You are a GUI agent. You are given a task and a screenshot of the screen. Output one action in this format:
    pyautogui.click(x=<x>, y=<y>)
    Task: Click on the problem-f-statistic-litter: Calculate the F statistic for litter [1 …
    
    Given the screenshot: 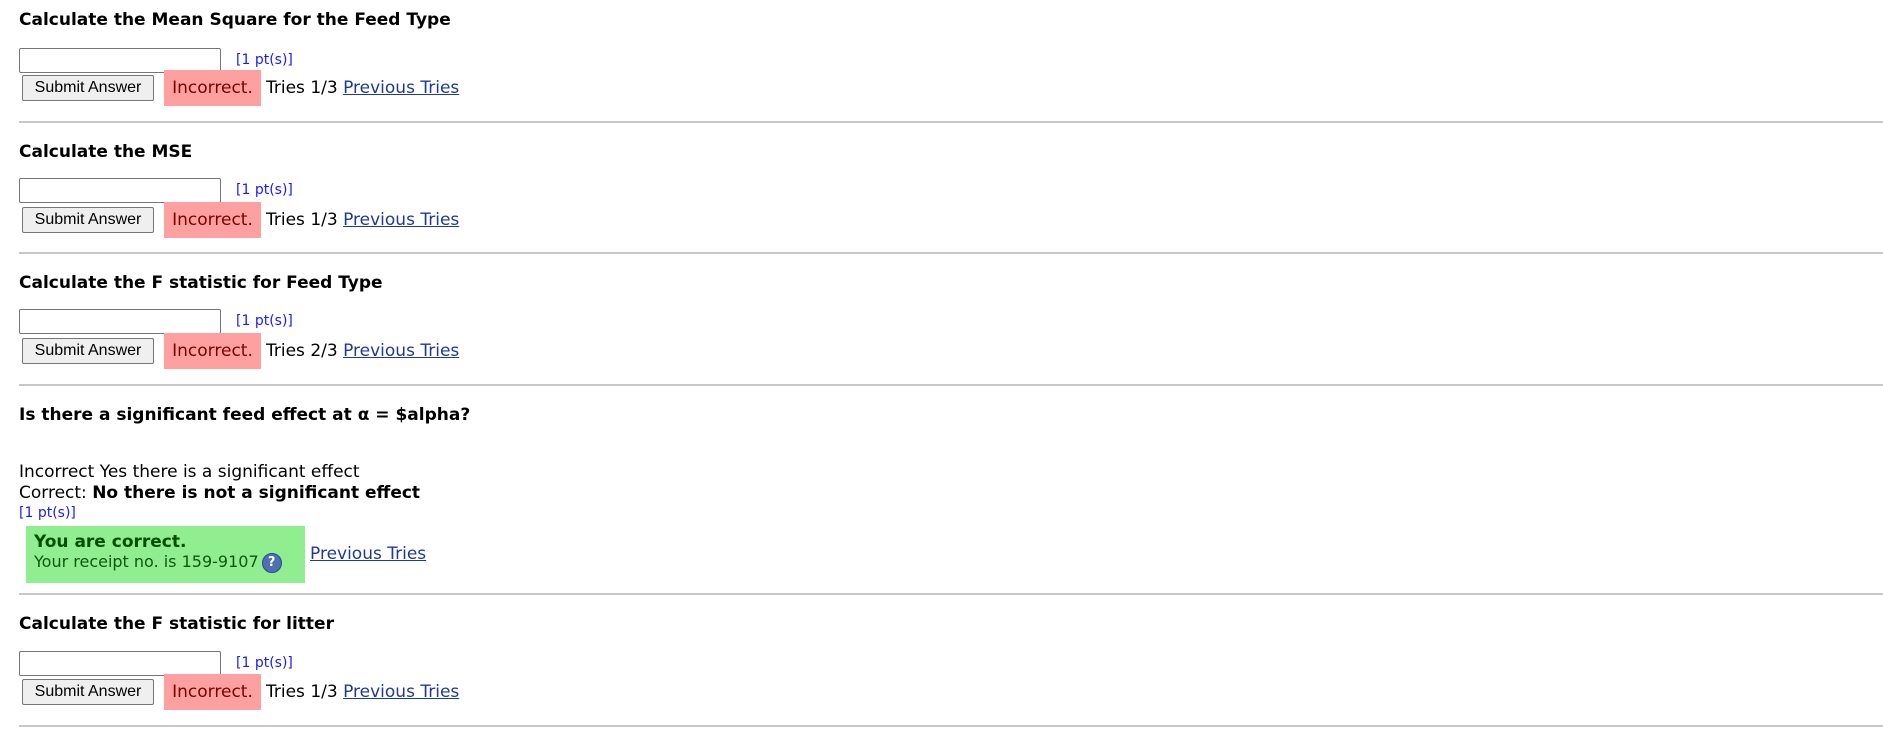 What is the action you would take?
    pyautogui.click(x=951, y=662)
    